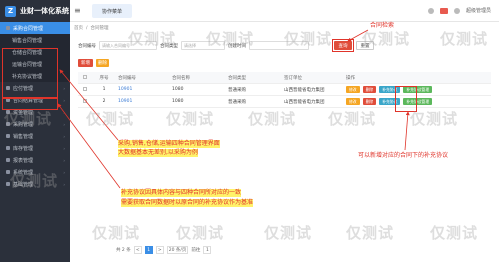 The height and width of the screenshot is (262, 499). What do you see at coordinates (181, 193) in the screenshot?
I see `annotation-supplement-rule-line1: 补充协议因具体内容与四种合同所对应的一致` at bounding box center [181, 193].